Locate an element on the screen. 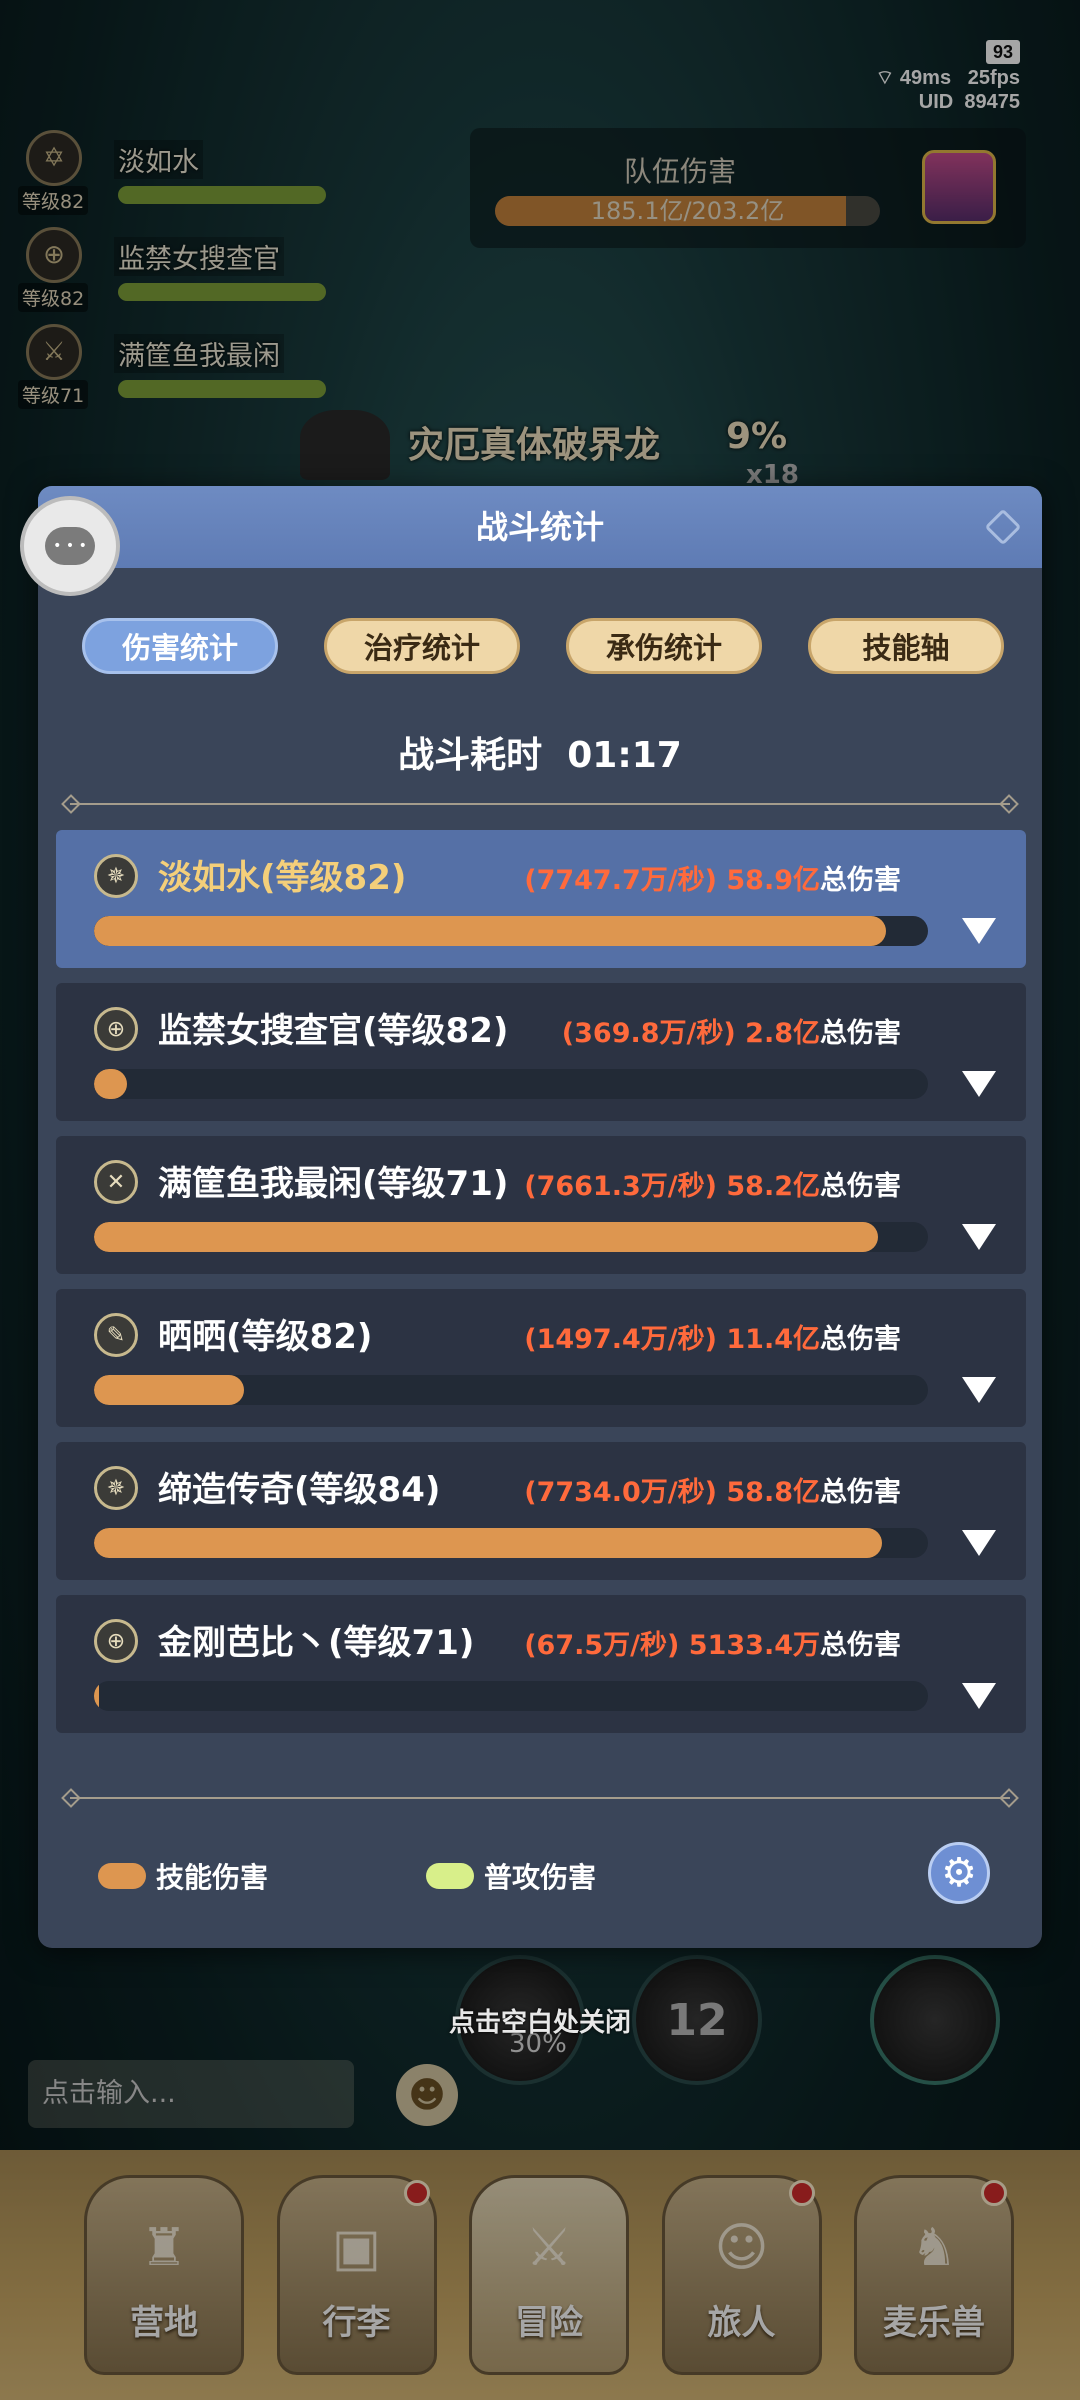  legend: 技能伤害 普攻伤害 is located at coordinates (426, 1876).